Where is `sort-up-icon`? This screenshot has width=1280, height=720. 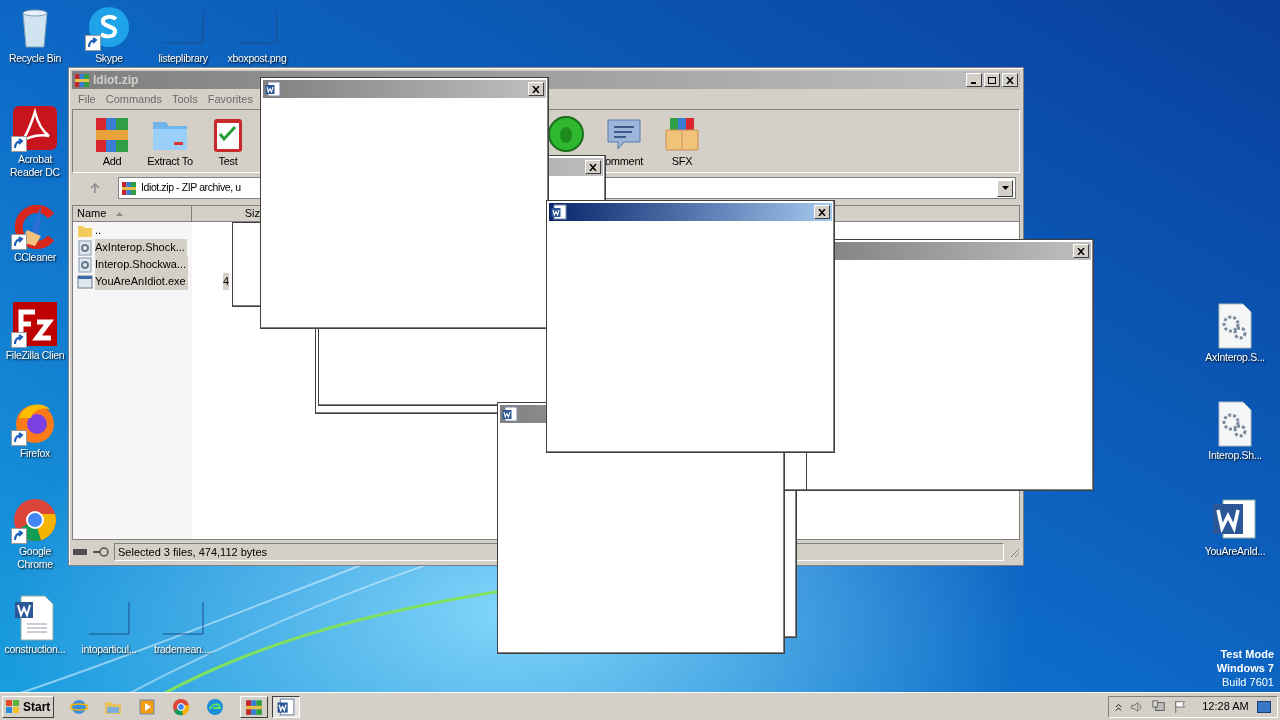
sort-up-icon is located at coordinates (120, 213).